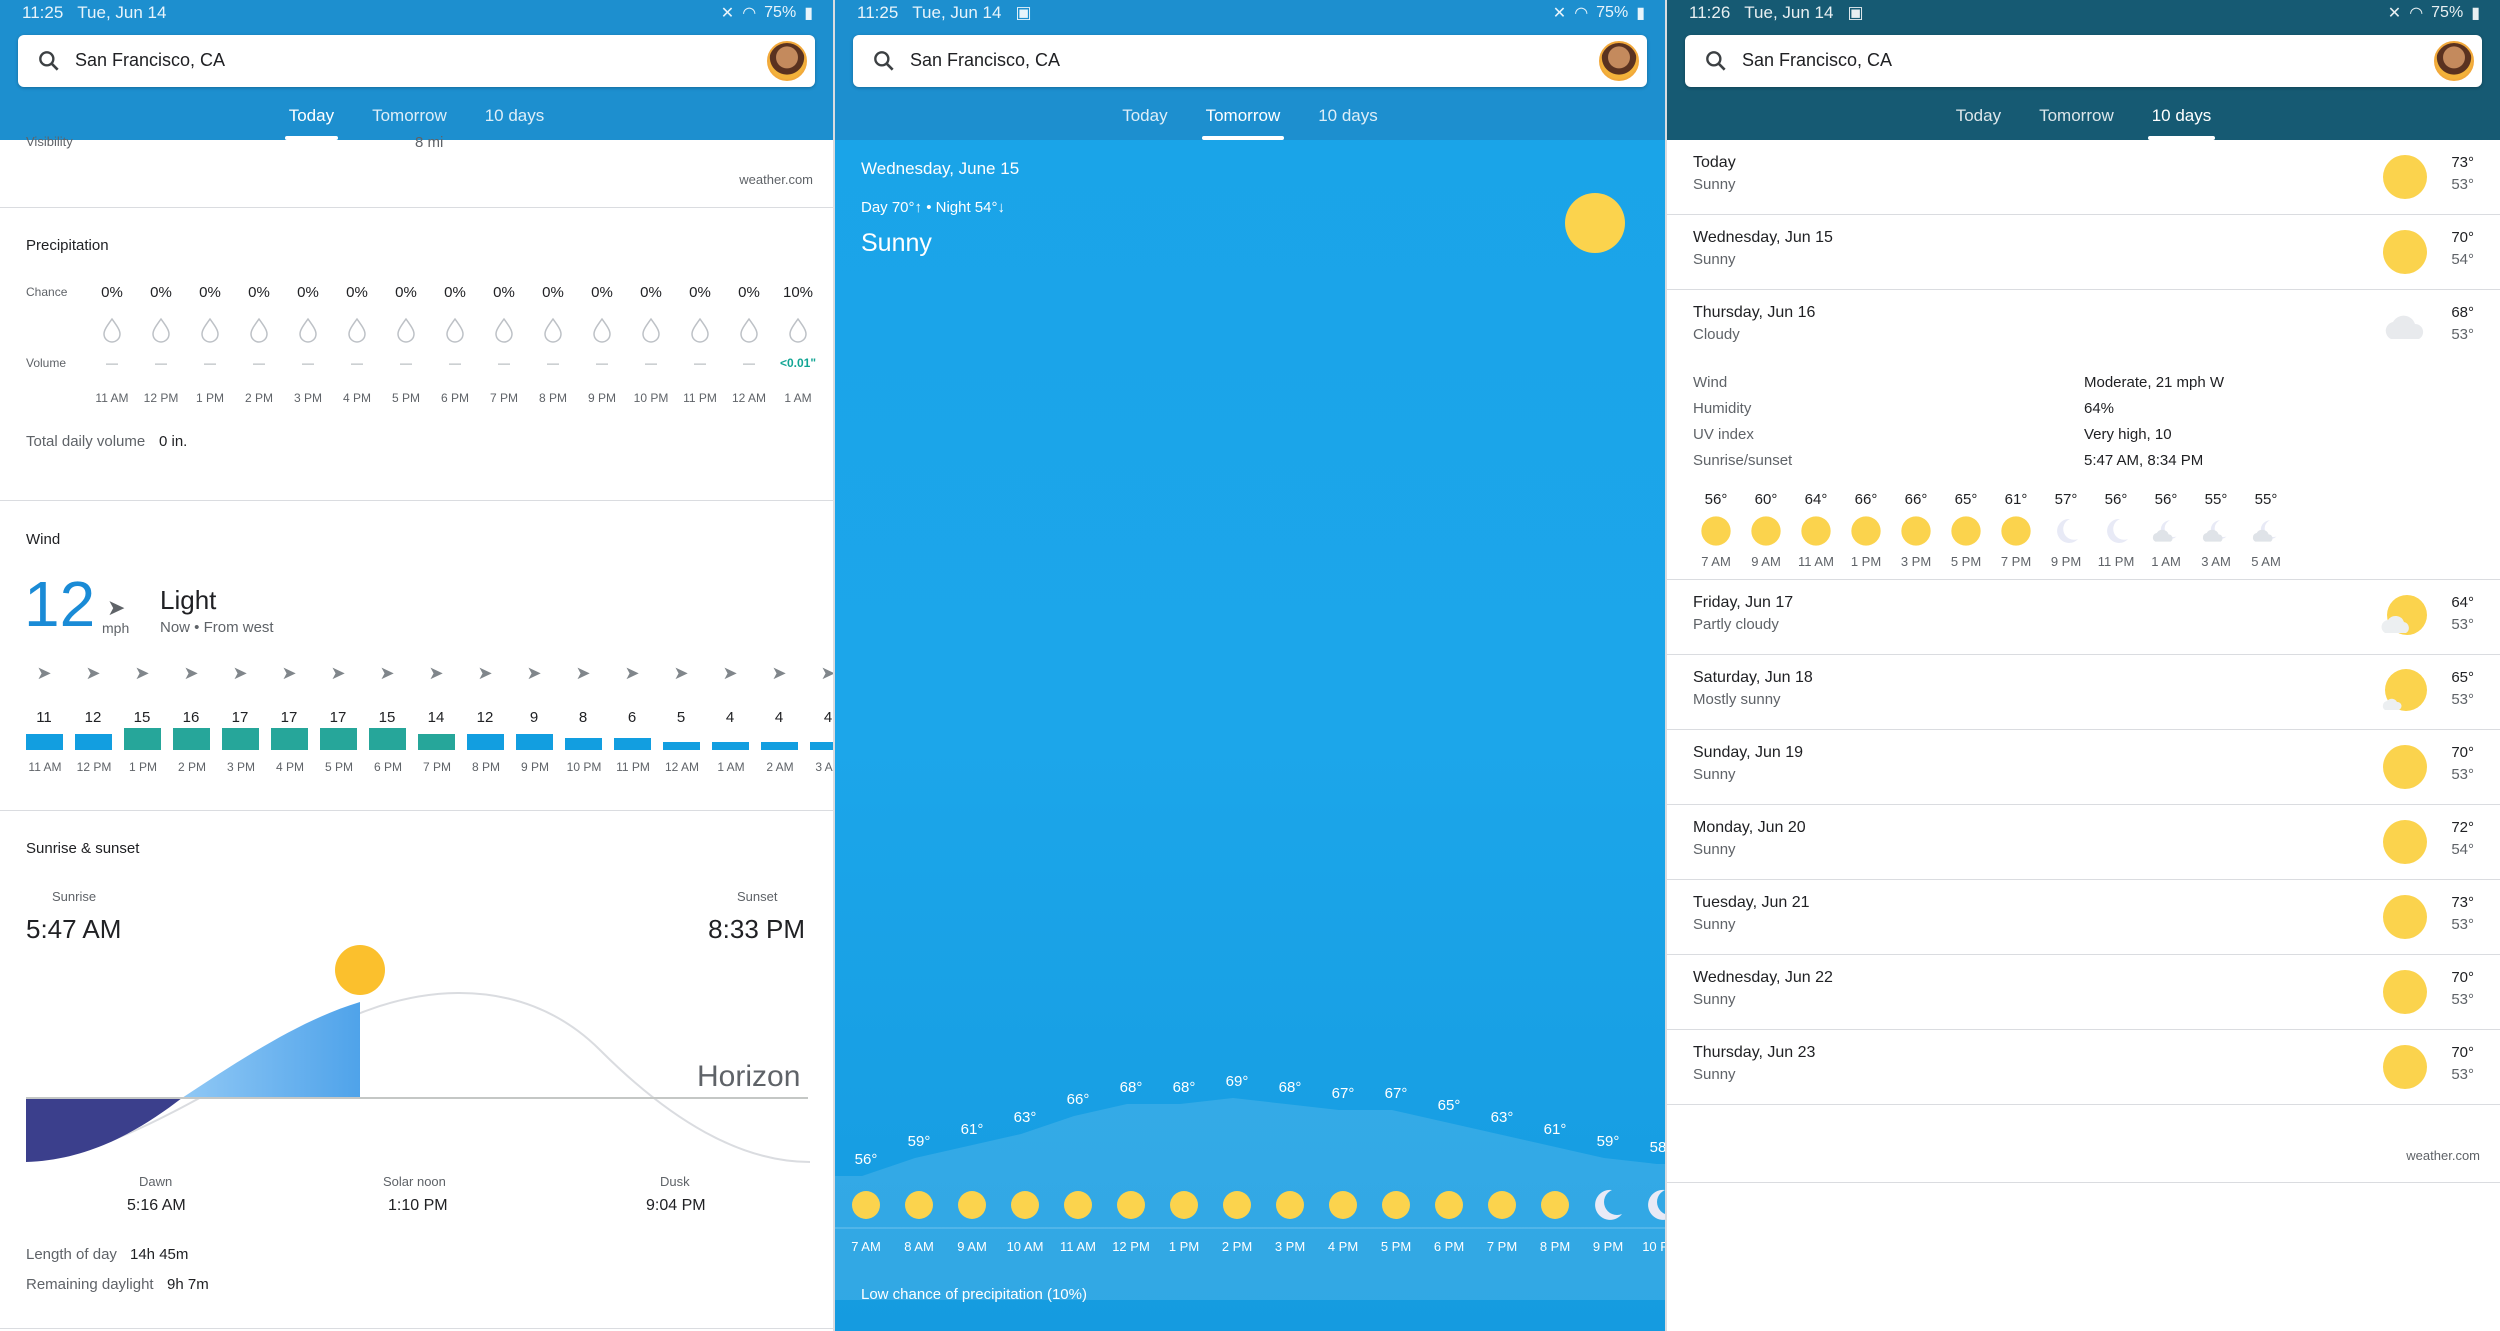 The image size is (2500, 1331). What do you see at coordinates (749, 398) in the screenshot?
I see `precip-hour: 12 AM` at bounding box center [749, 398].